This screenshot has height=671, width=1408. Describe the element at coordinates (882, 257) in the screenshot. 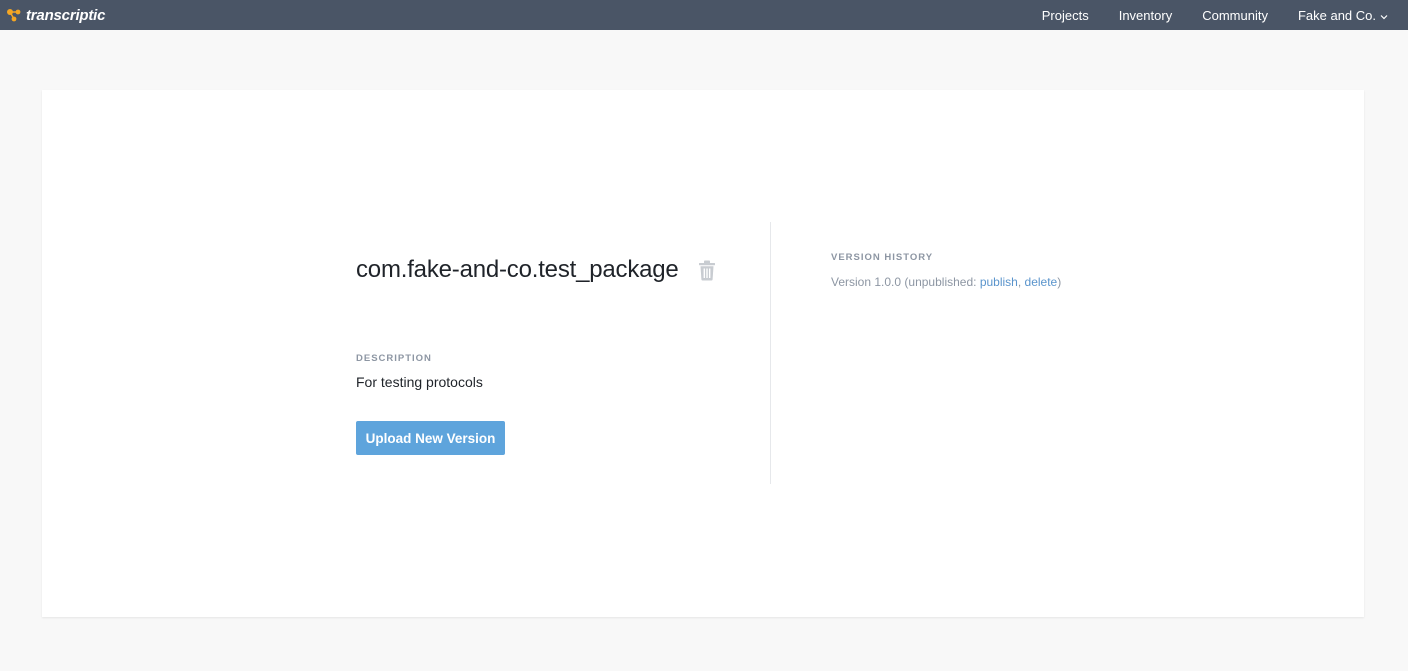

I see `version-history-label: VERSION HISTORY` at that location.